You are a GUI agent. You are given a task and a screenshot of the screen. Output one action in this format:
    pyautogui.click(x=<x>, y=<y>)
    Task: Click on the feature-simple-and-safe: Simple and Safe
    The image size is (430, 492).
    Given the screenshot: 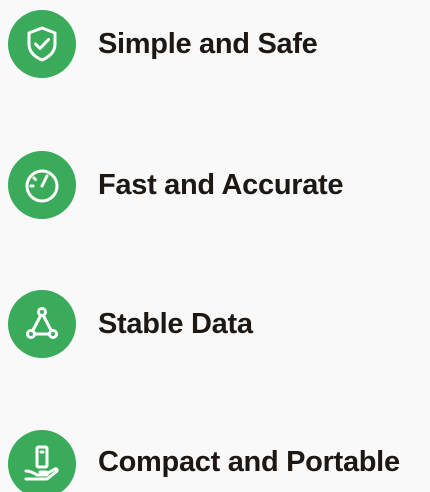 What is the action you would take?
    pyautogui.click(x=219, y=44)
    